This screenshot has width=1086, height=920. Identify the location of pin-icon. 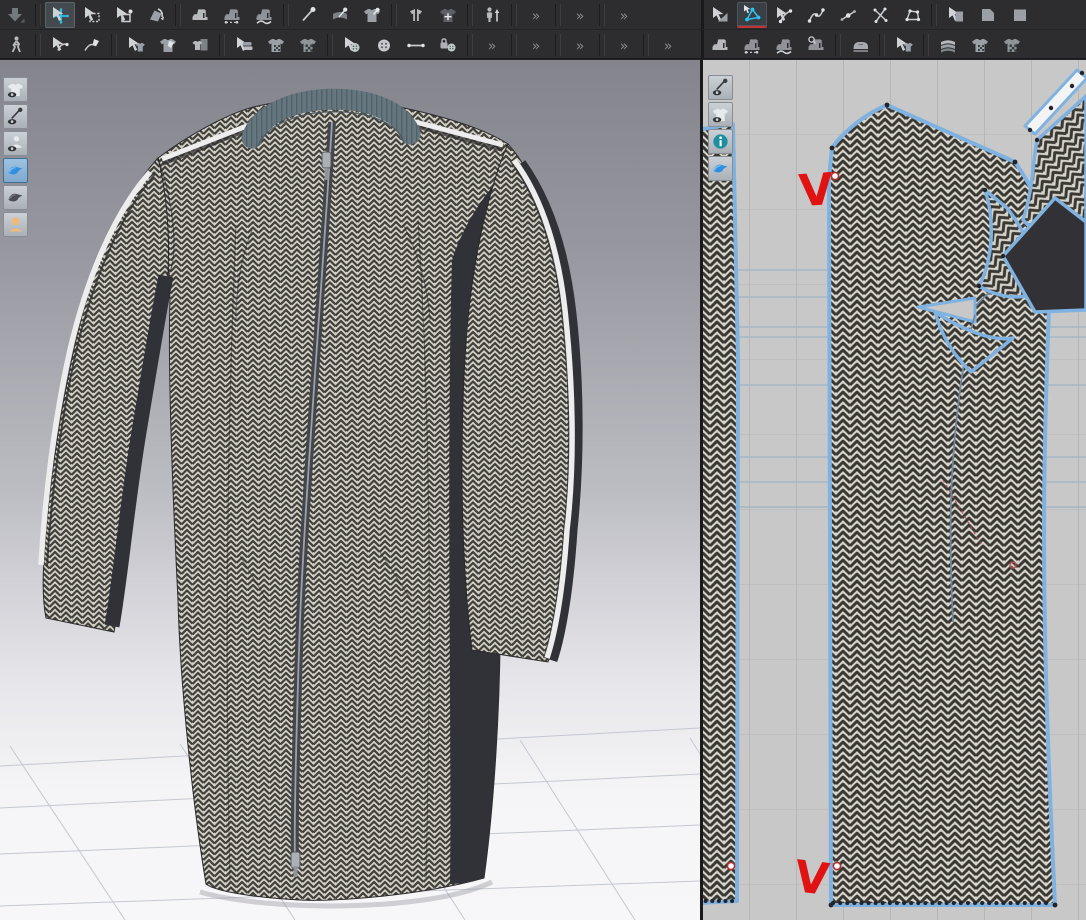
(309, 13).